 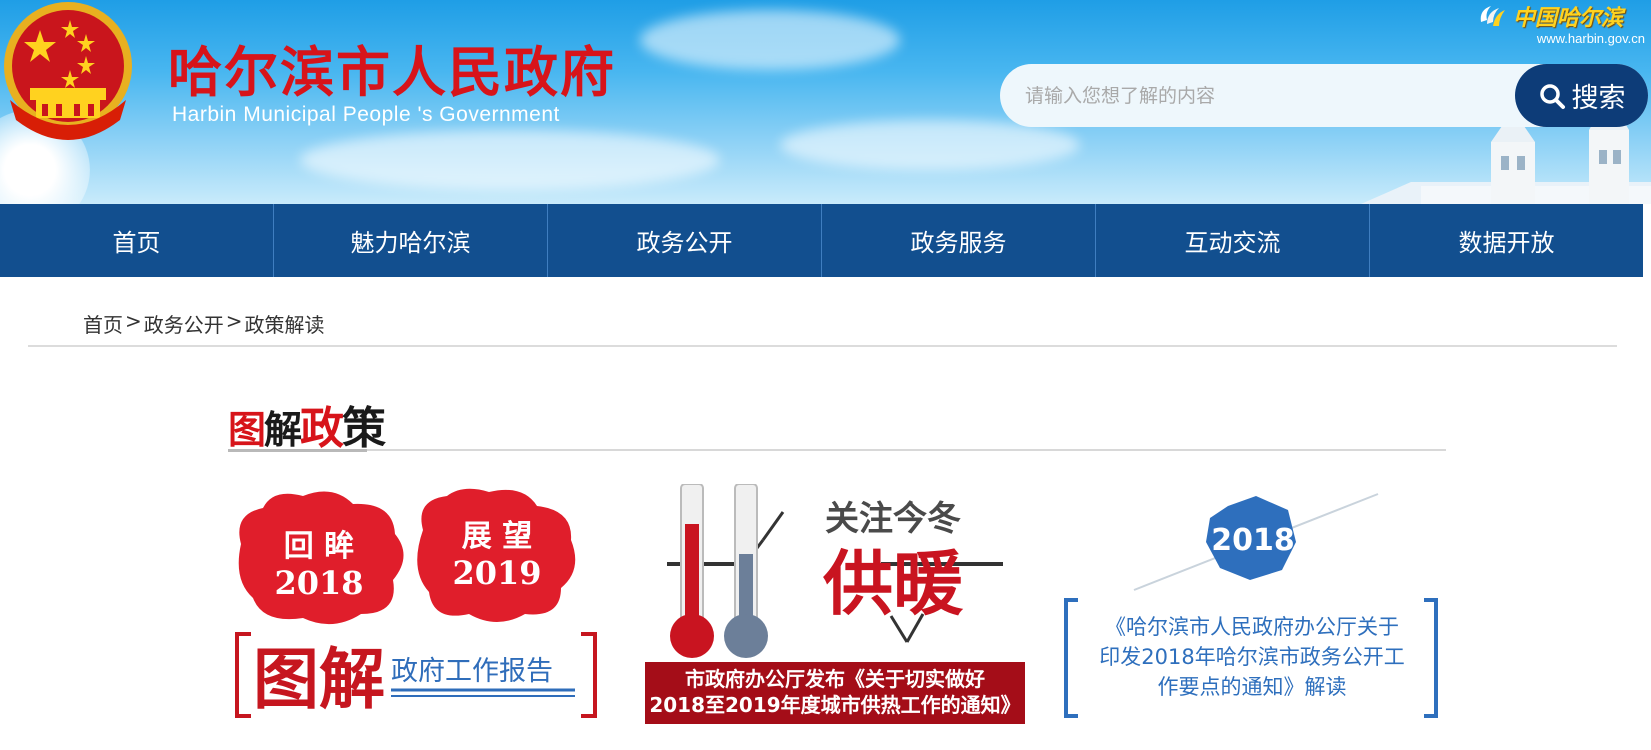 What do you see at coordinates (285, 323) in the screenshot?
I see `breadcrumb-policy-interpretation: 政策解读` at bounding box center [285, 323].